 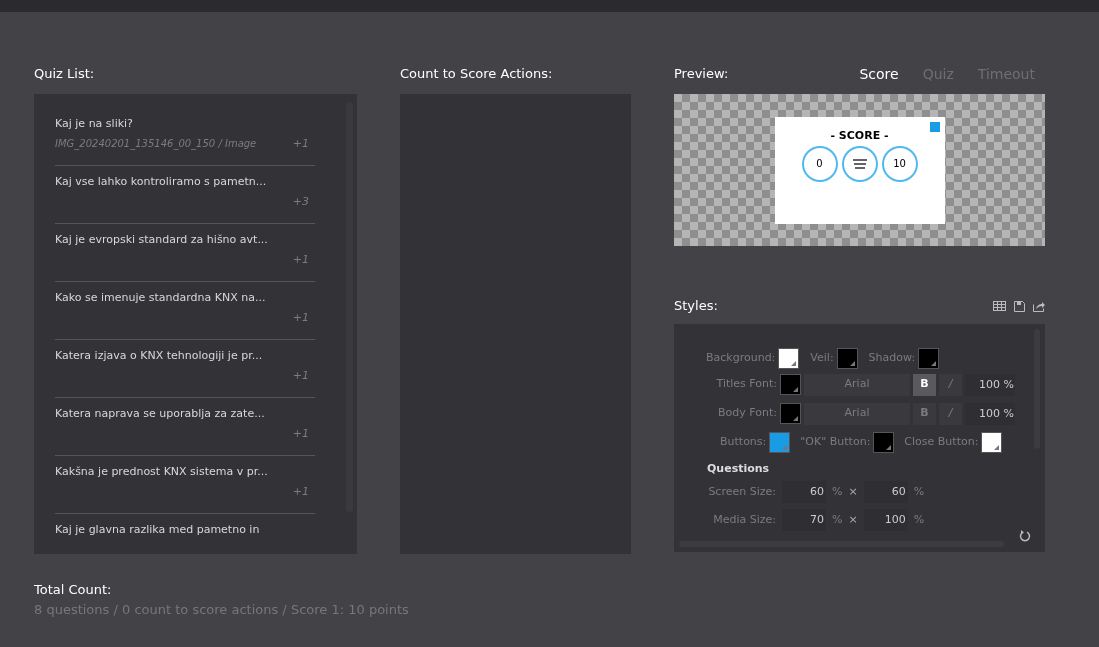 I want to click on total-title: Total Count:, so click(x=73, y=590).